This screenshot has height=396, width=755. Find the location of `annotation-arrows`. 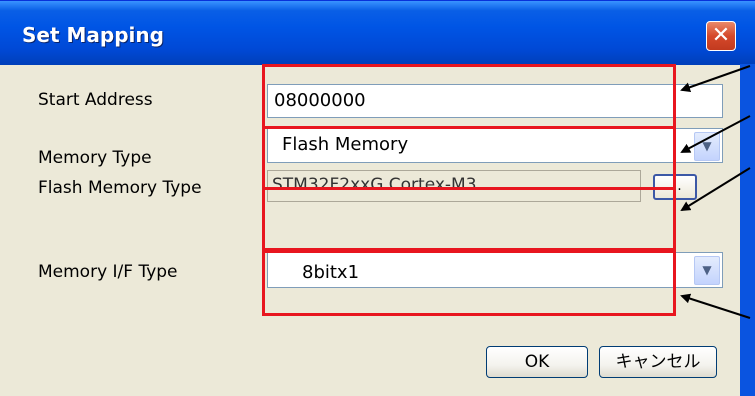

annotation-arrows is located at coordinates (715, 192).